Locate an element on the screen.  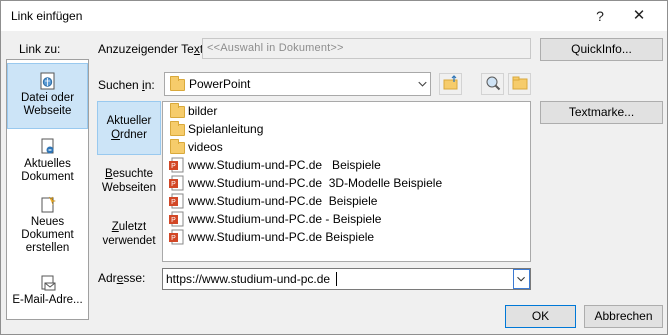
link-to-item-label: Aktuelles Dokument is located at coordinates (47, 170).